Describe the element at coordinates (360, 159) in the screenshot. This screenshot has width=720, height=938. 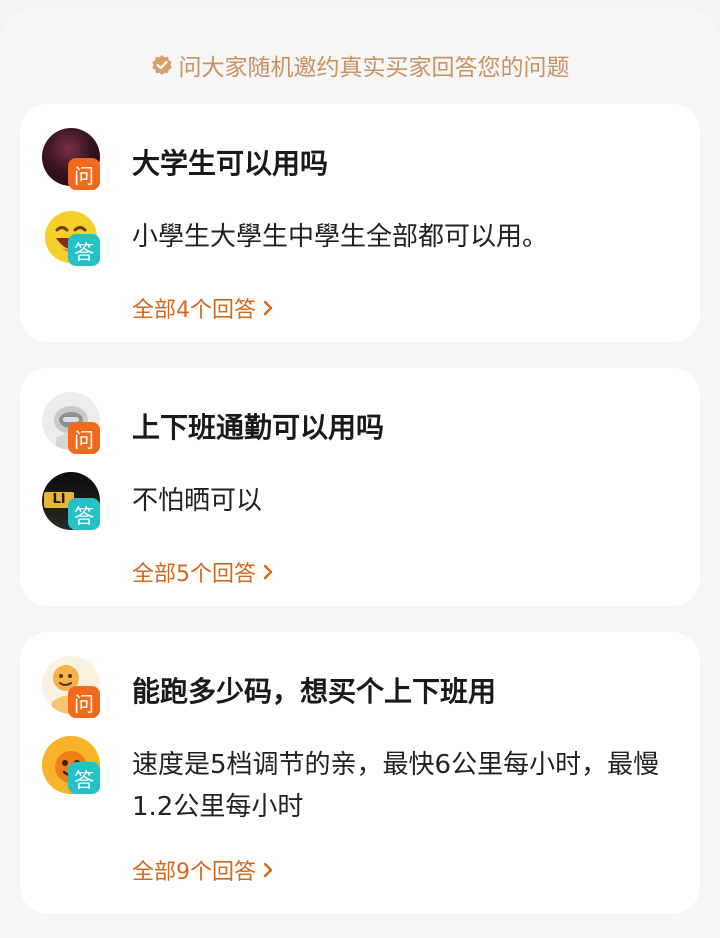
I see `question-row: 问 大学生可以用吗` at that location.